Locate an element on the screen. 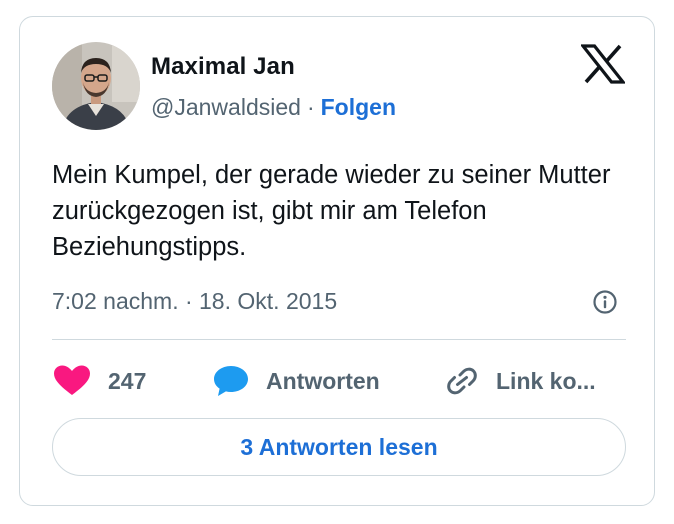 This screenshot has height=524, width=674. reply-label: Antworten is located at coordinates (323, 380).